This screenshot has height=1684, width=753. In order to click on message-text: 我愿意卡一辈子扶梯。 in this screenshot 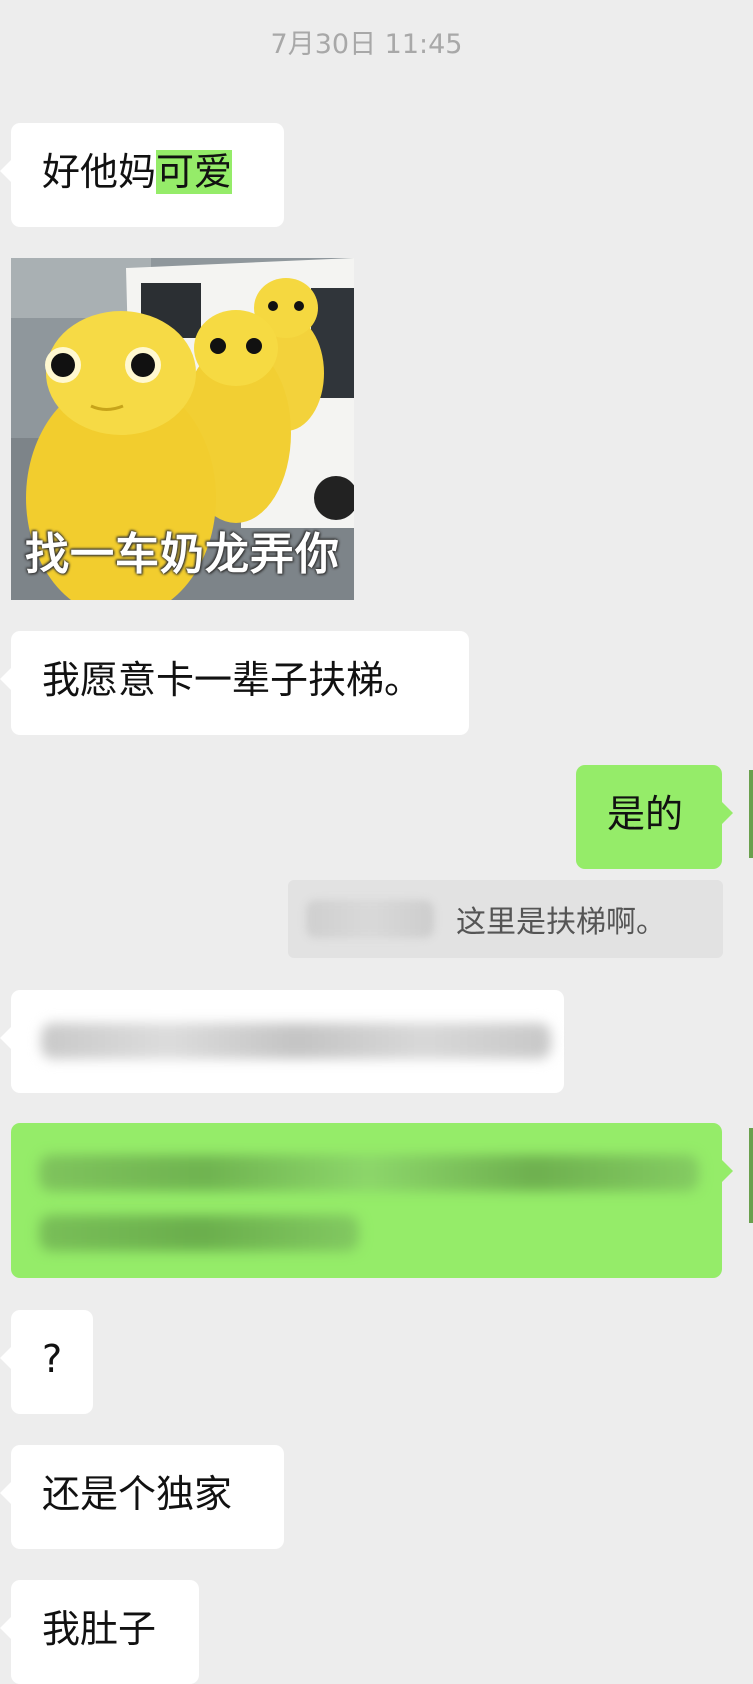, I will do `click(232, 680)`.